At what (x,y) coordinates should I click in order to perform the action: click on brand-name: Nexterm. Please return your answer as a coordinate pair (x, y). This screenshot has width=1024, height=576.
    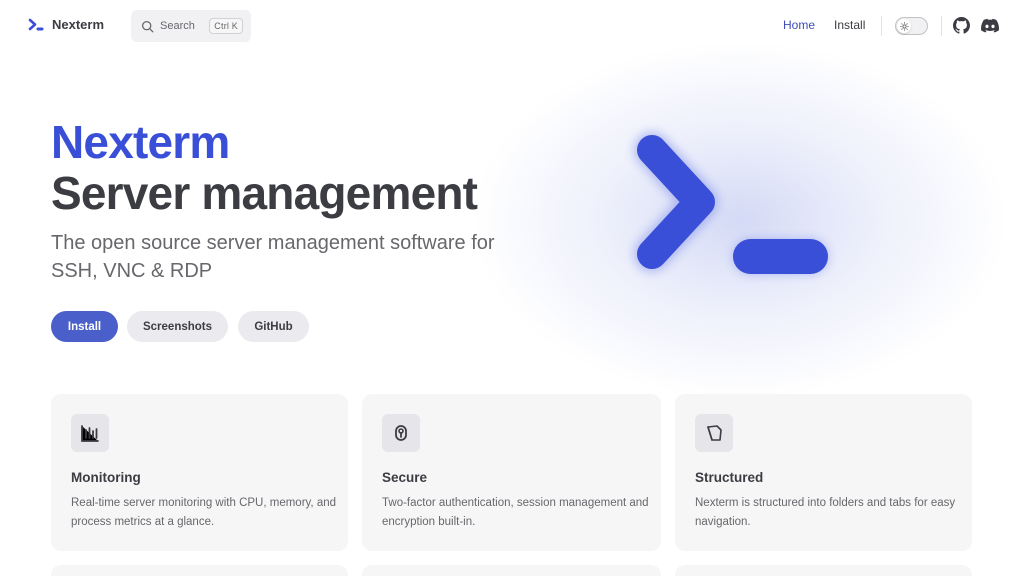
    Looking at the image, I should click on (78, 24).